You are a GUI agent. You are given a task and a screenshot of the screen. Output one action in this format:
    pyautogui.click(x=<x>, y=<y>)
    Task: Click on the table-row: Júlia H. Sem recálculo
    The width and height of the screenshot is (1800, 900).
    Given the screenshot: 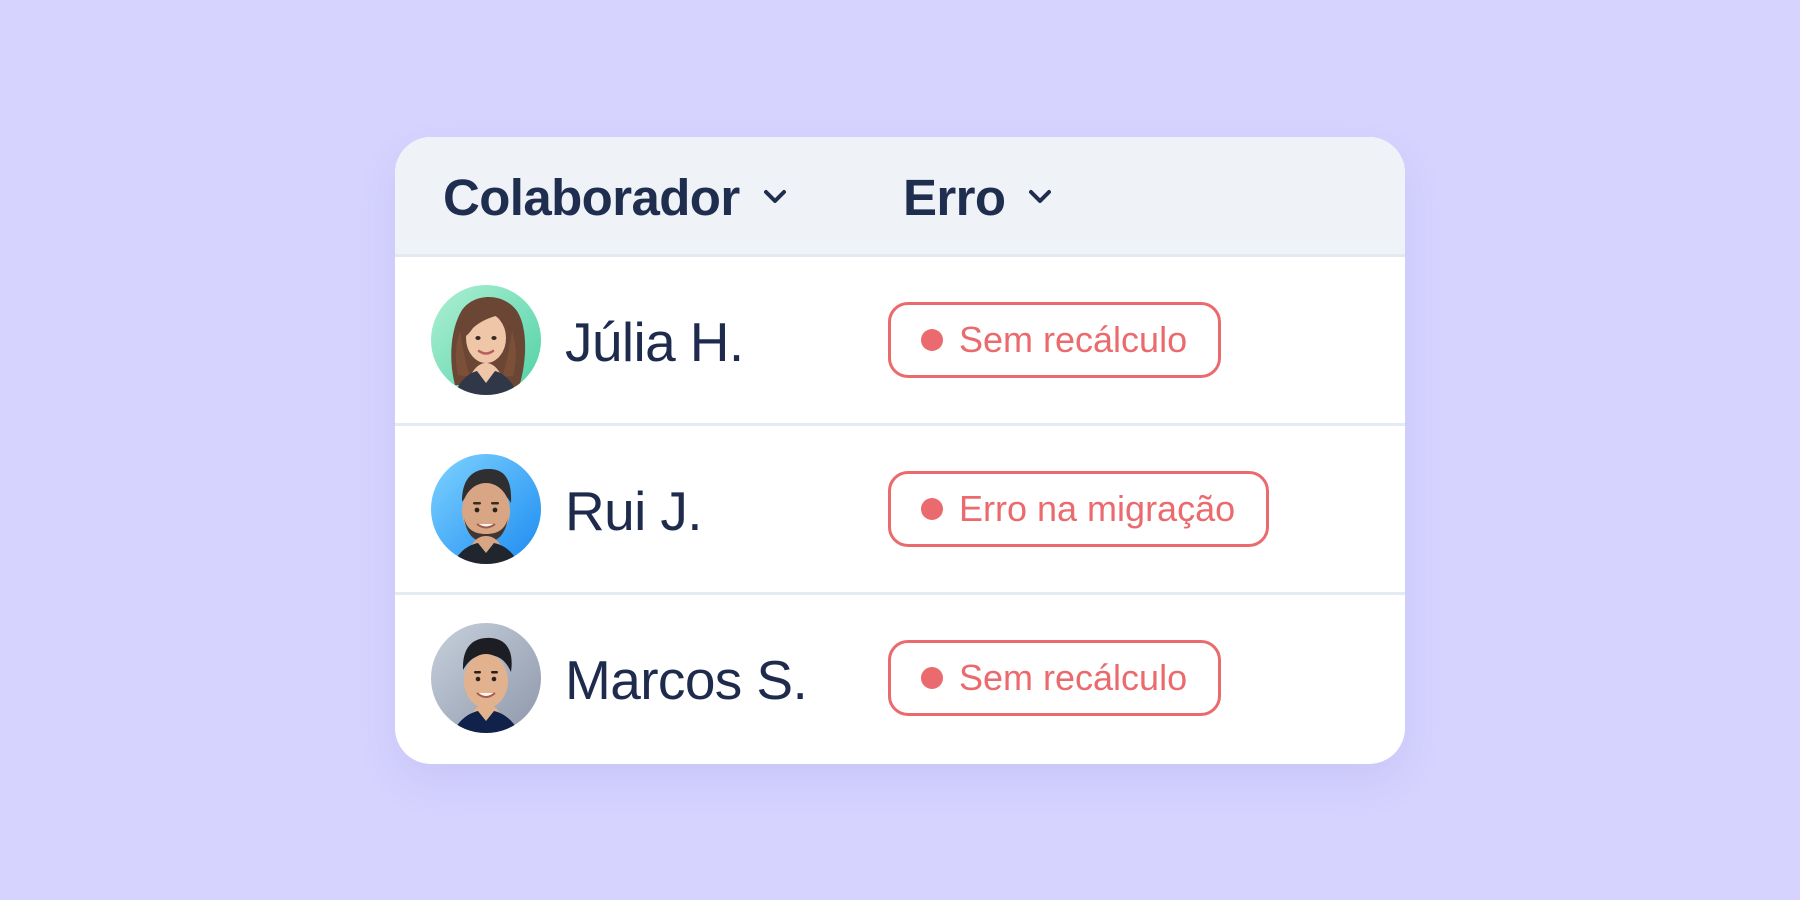 What is the action you would take?
    pyautogui.click(x=900, y=341)
    